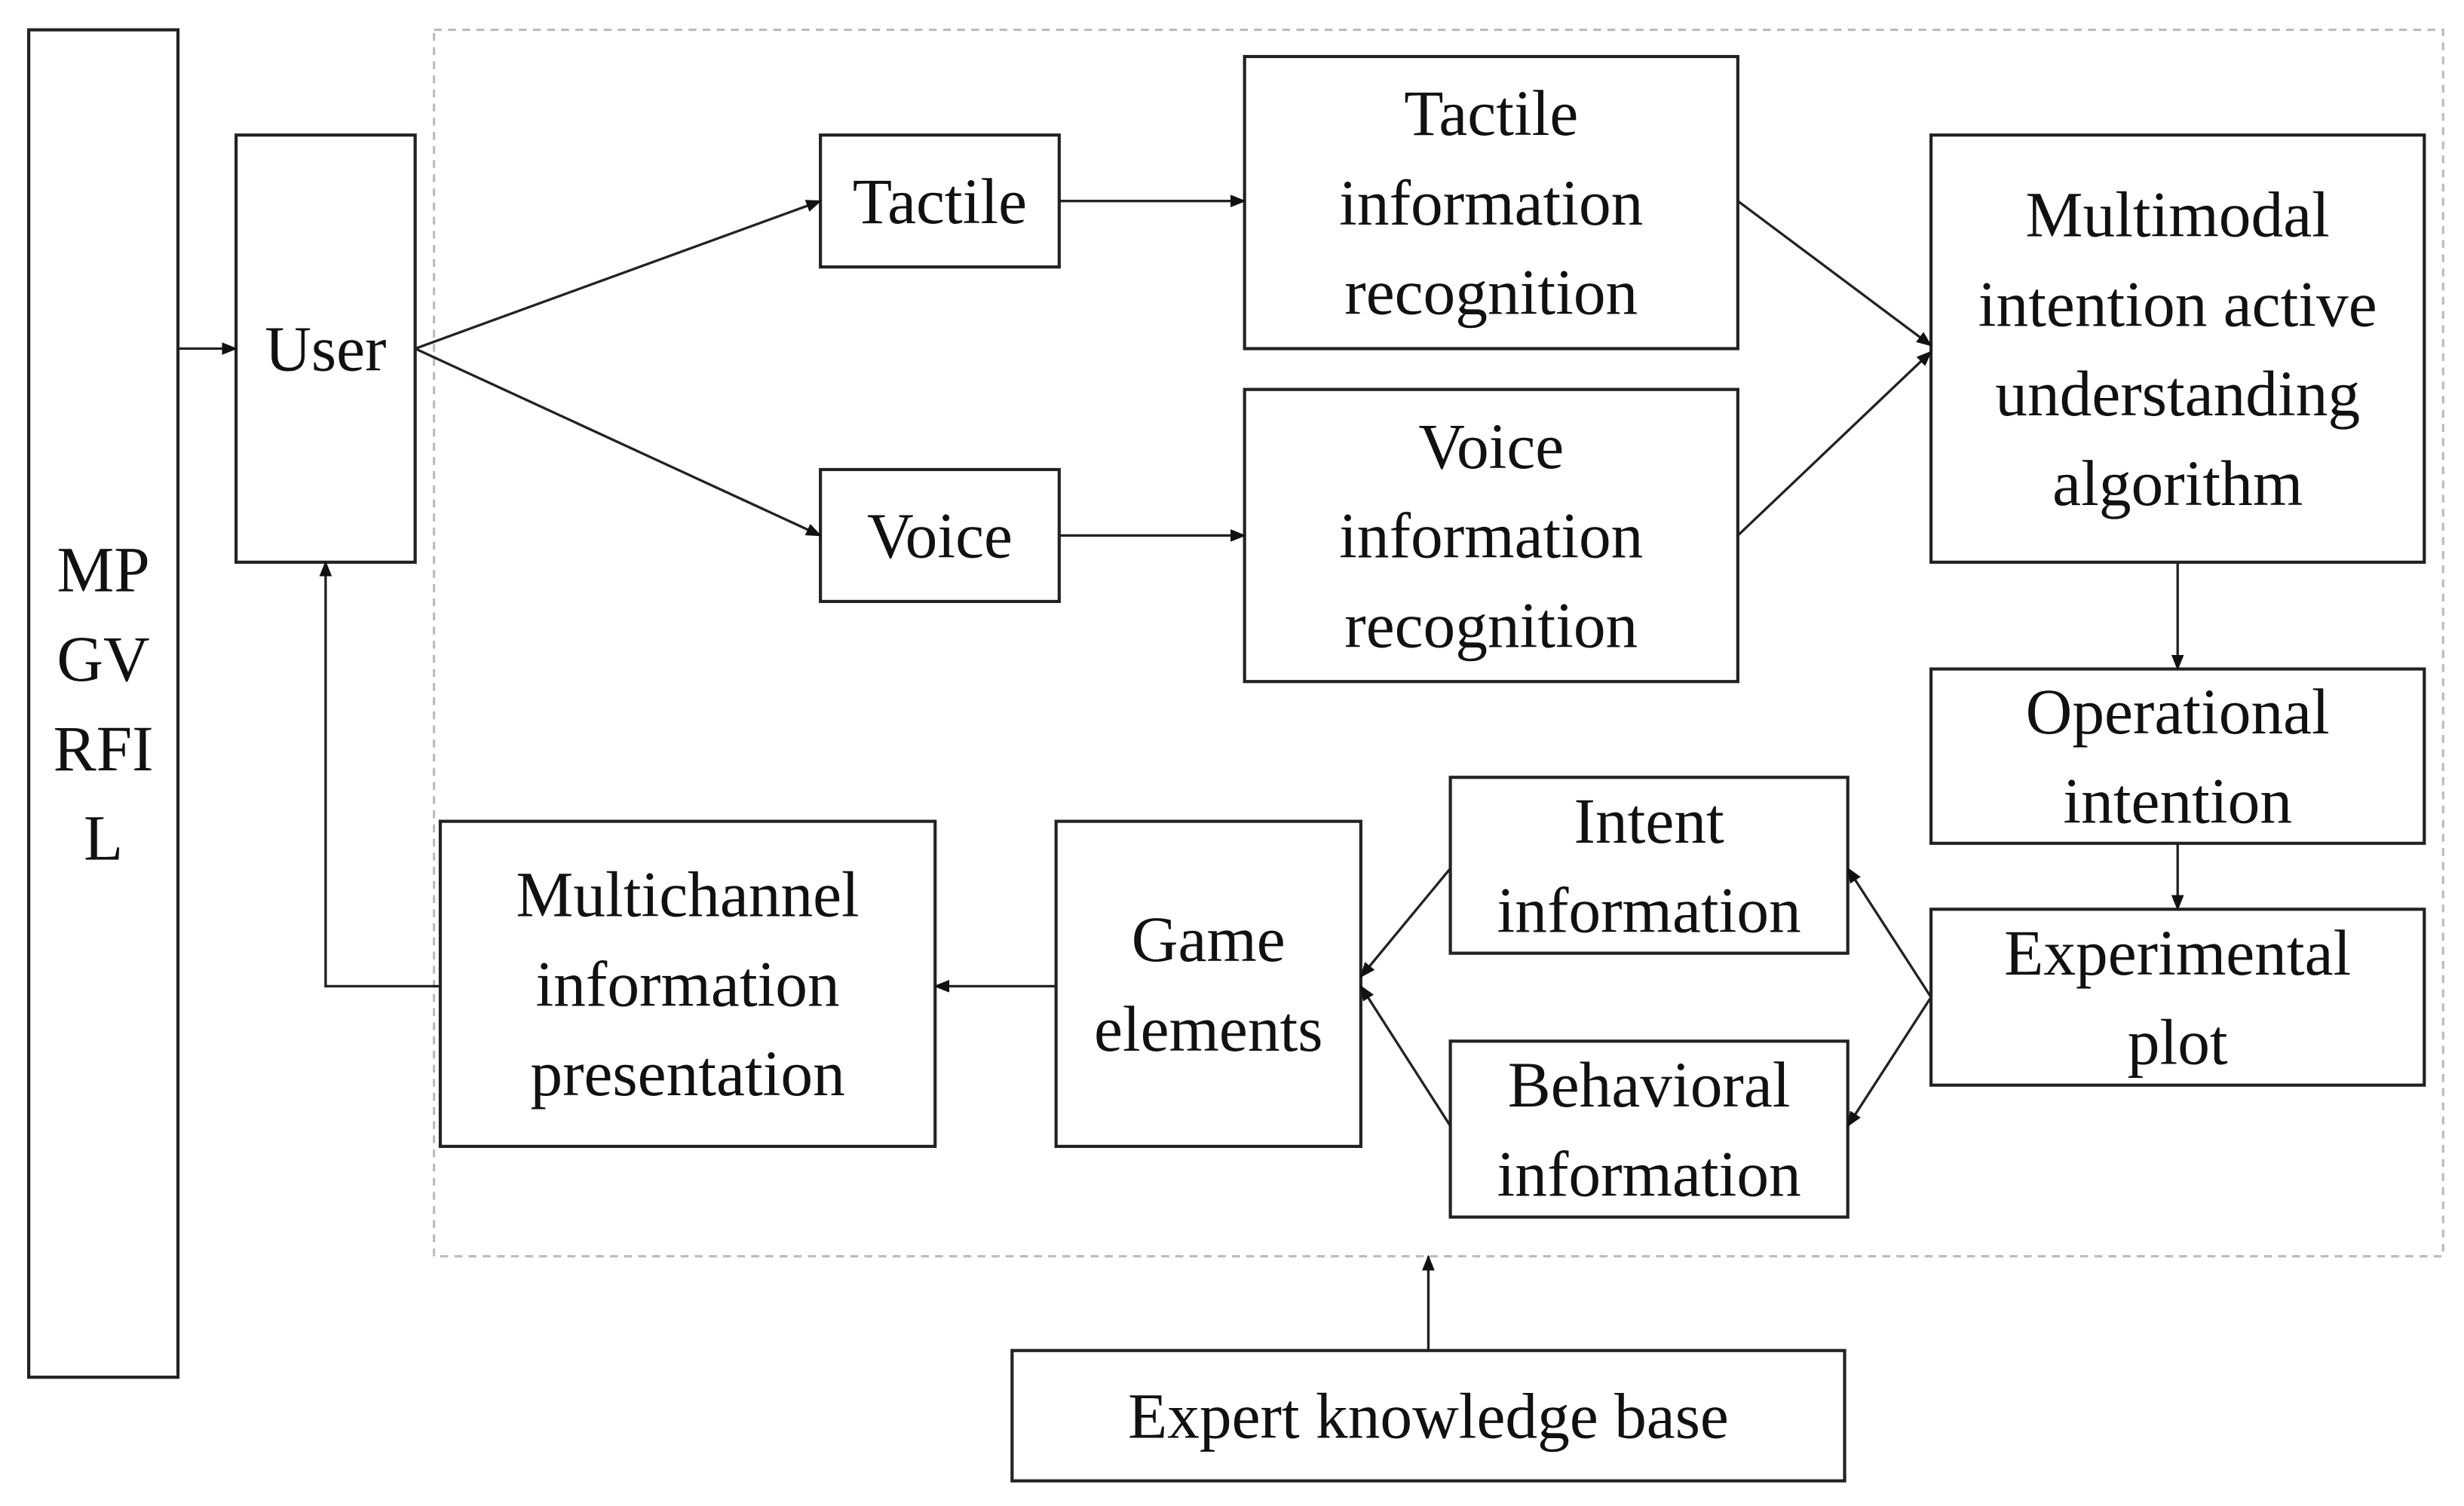 Image resolution: width=2464 pixels, height=1506 pixels. What do you see at coordinates (1405, 1055) in the screenshot?
I see `arrow-behavioral-to-game` at bounding box center [1405, 1055].